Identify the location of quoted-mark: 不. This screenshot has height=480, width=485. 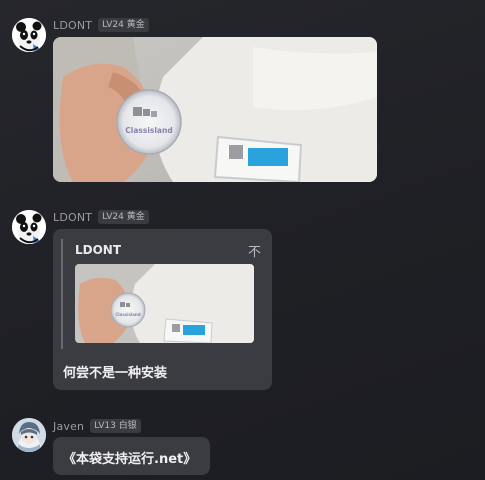
(254, 252).